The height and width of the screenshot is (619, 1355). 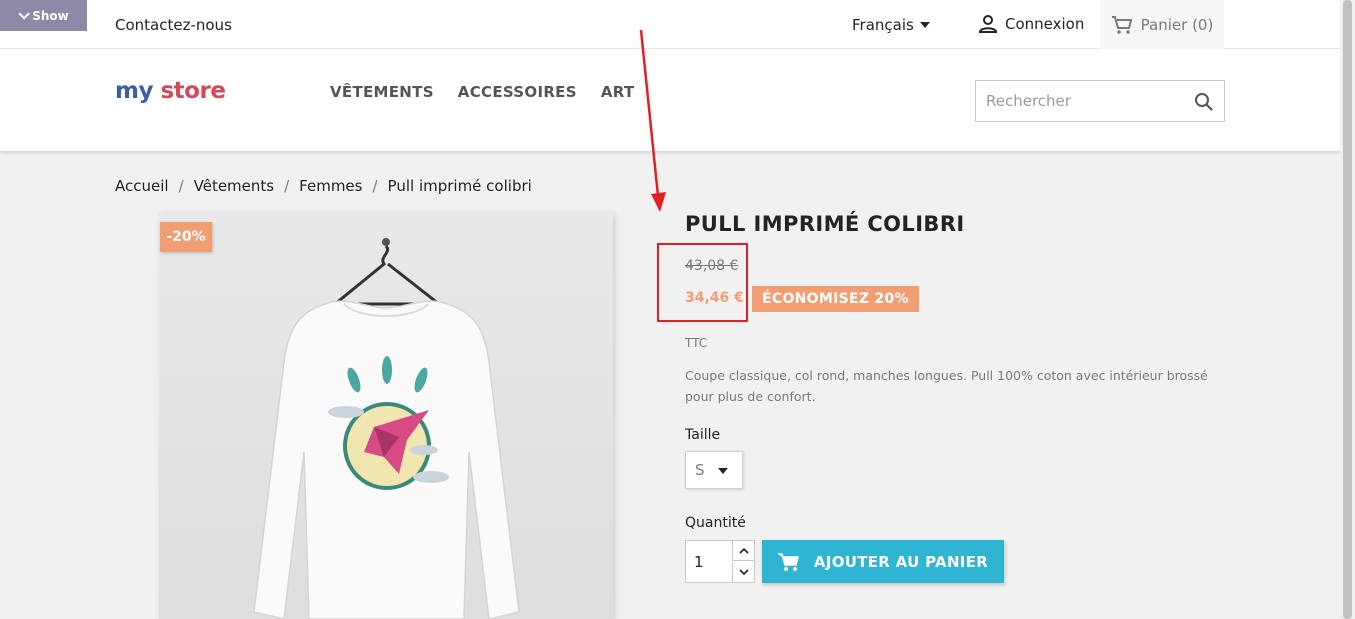 I want to click on quantity-stepper, so click(x=720, y=561).